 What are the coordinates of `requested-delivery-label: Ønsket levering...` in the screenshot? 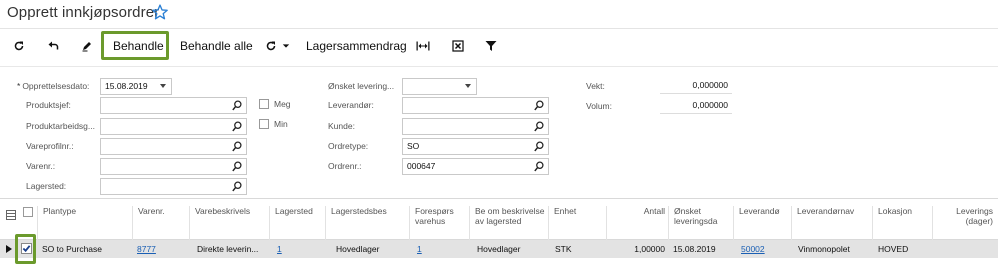 It's located at (361, 86).